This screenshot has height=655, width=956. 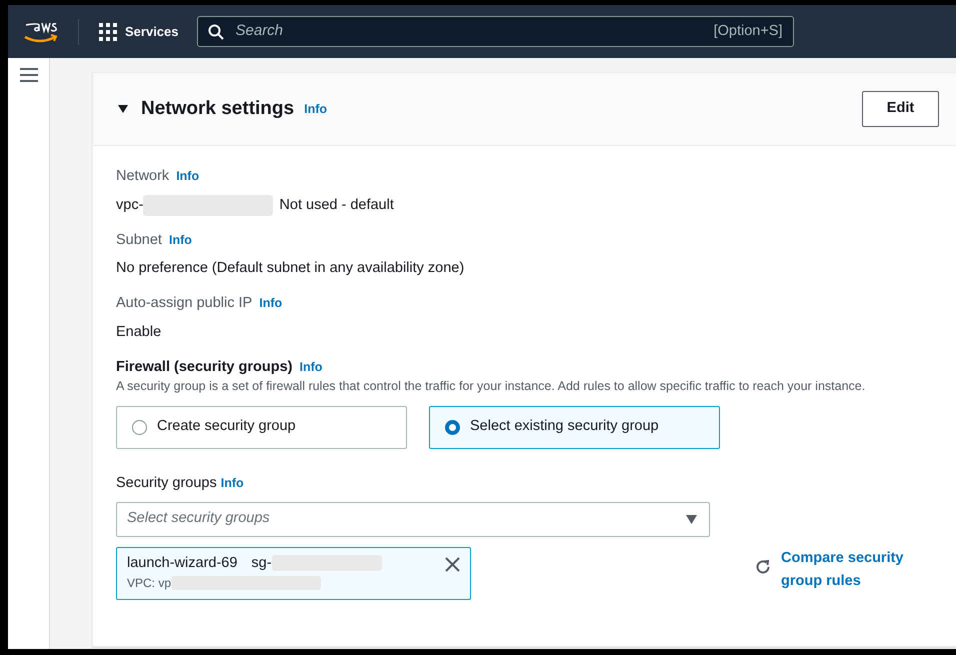 What do you see at coordinates (763, 566) in the screenshot?
I see `refresh-icon` at bounding box center [763, 566].